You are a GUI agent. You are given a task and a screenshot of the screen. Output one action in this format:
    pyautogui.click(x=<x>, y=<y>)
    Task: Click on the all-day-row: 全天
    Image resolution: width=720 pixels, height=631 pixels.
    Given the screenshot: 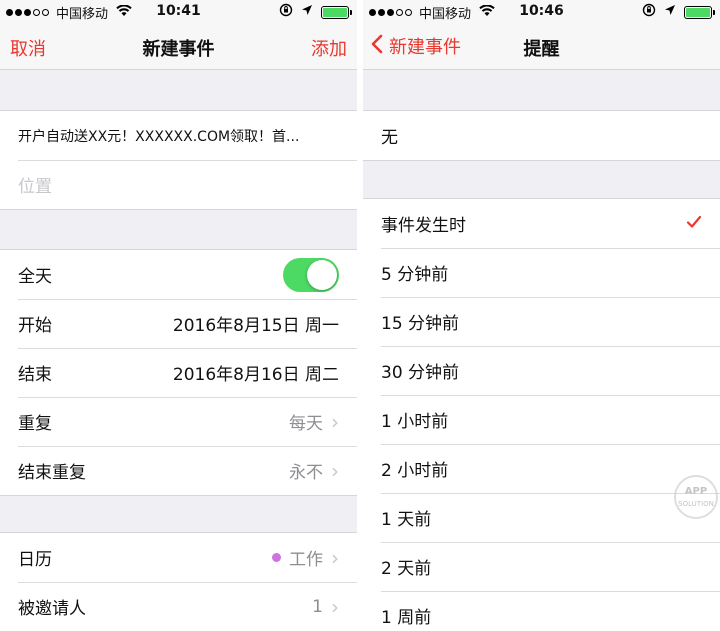 What is the action you would take?
    pyautogui.click(x=178, y=274)
    